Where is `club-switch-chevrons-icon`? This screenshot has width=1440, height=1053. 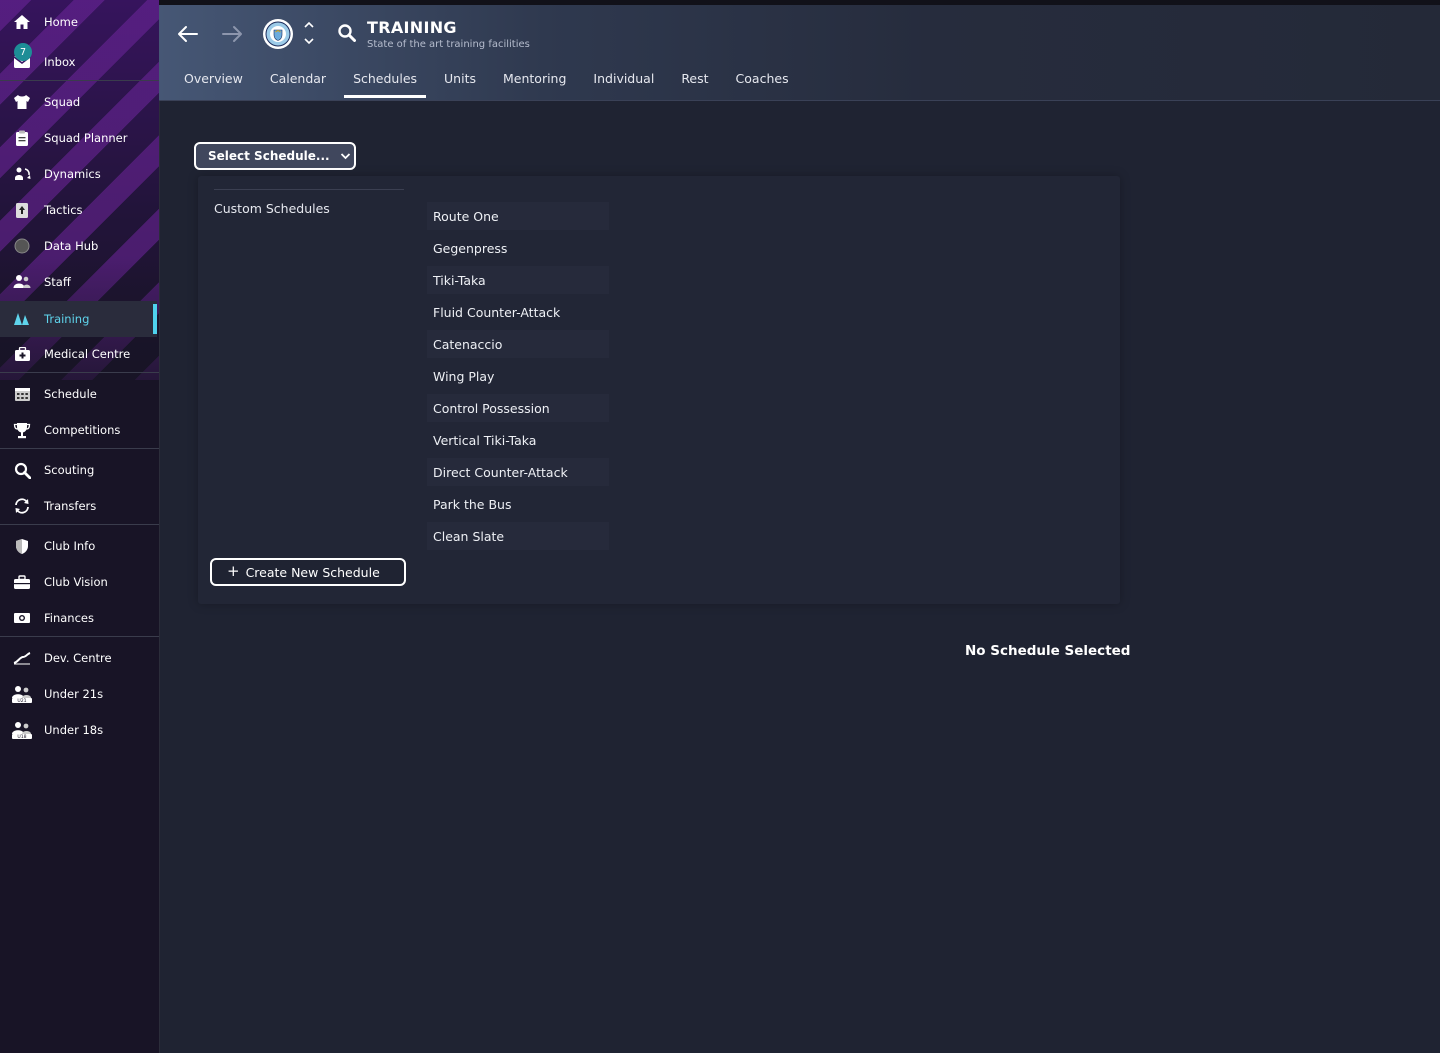
club-switch-chevrons-icon is located at coordinates (309, 35).